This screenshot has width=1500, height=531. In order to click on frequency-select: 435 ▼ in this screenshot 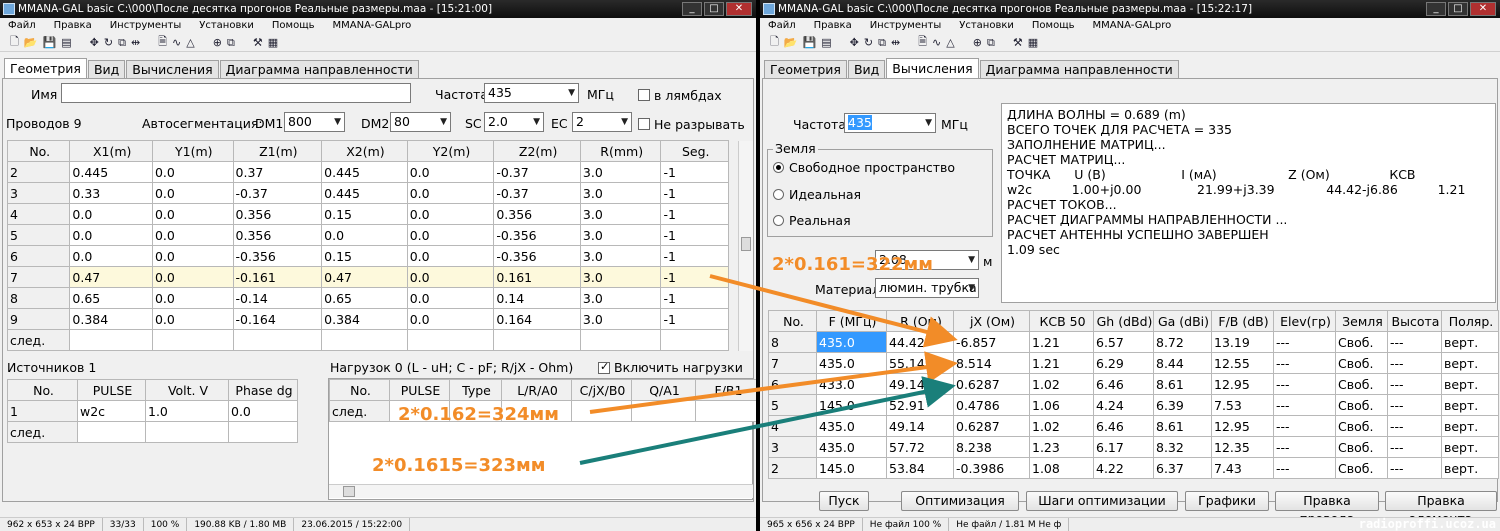, I will do `click(531, 93)`.